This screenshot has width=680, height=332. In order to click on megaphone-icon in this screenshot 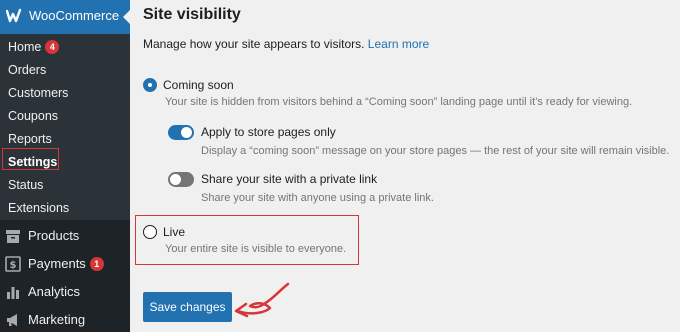, I will do `click(12, 320)`.